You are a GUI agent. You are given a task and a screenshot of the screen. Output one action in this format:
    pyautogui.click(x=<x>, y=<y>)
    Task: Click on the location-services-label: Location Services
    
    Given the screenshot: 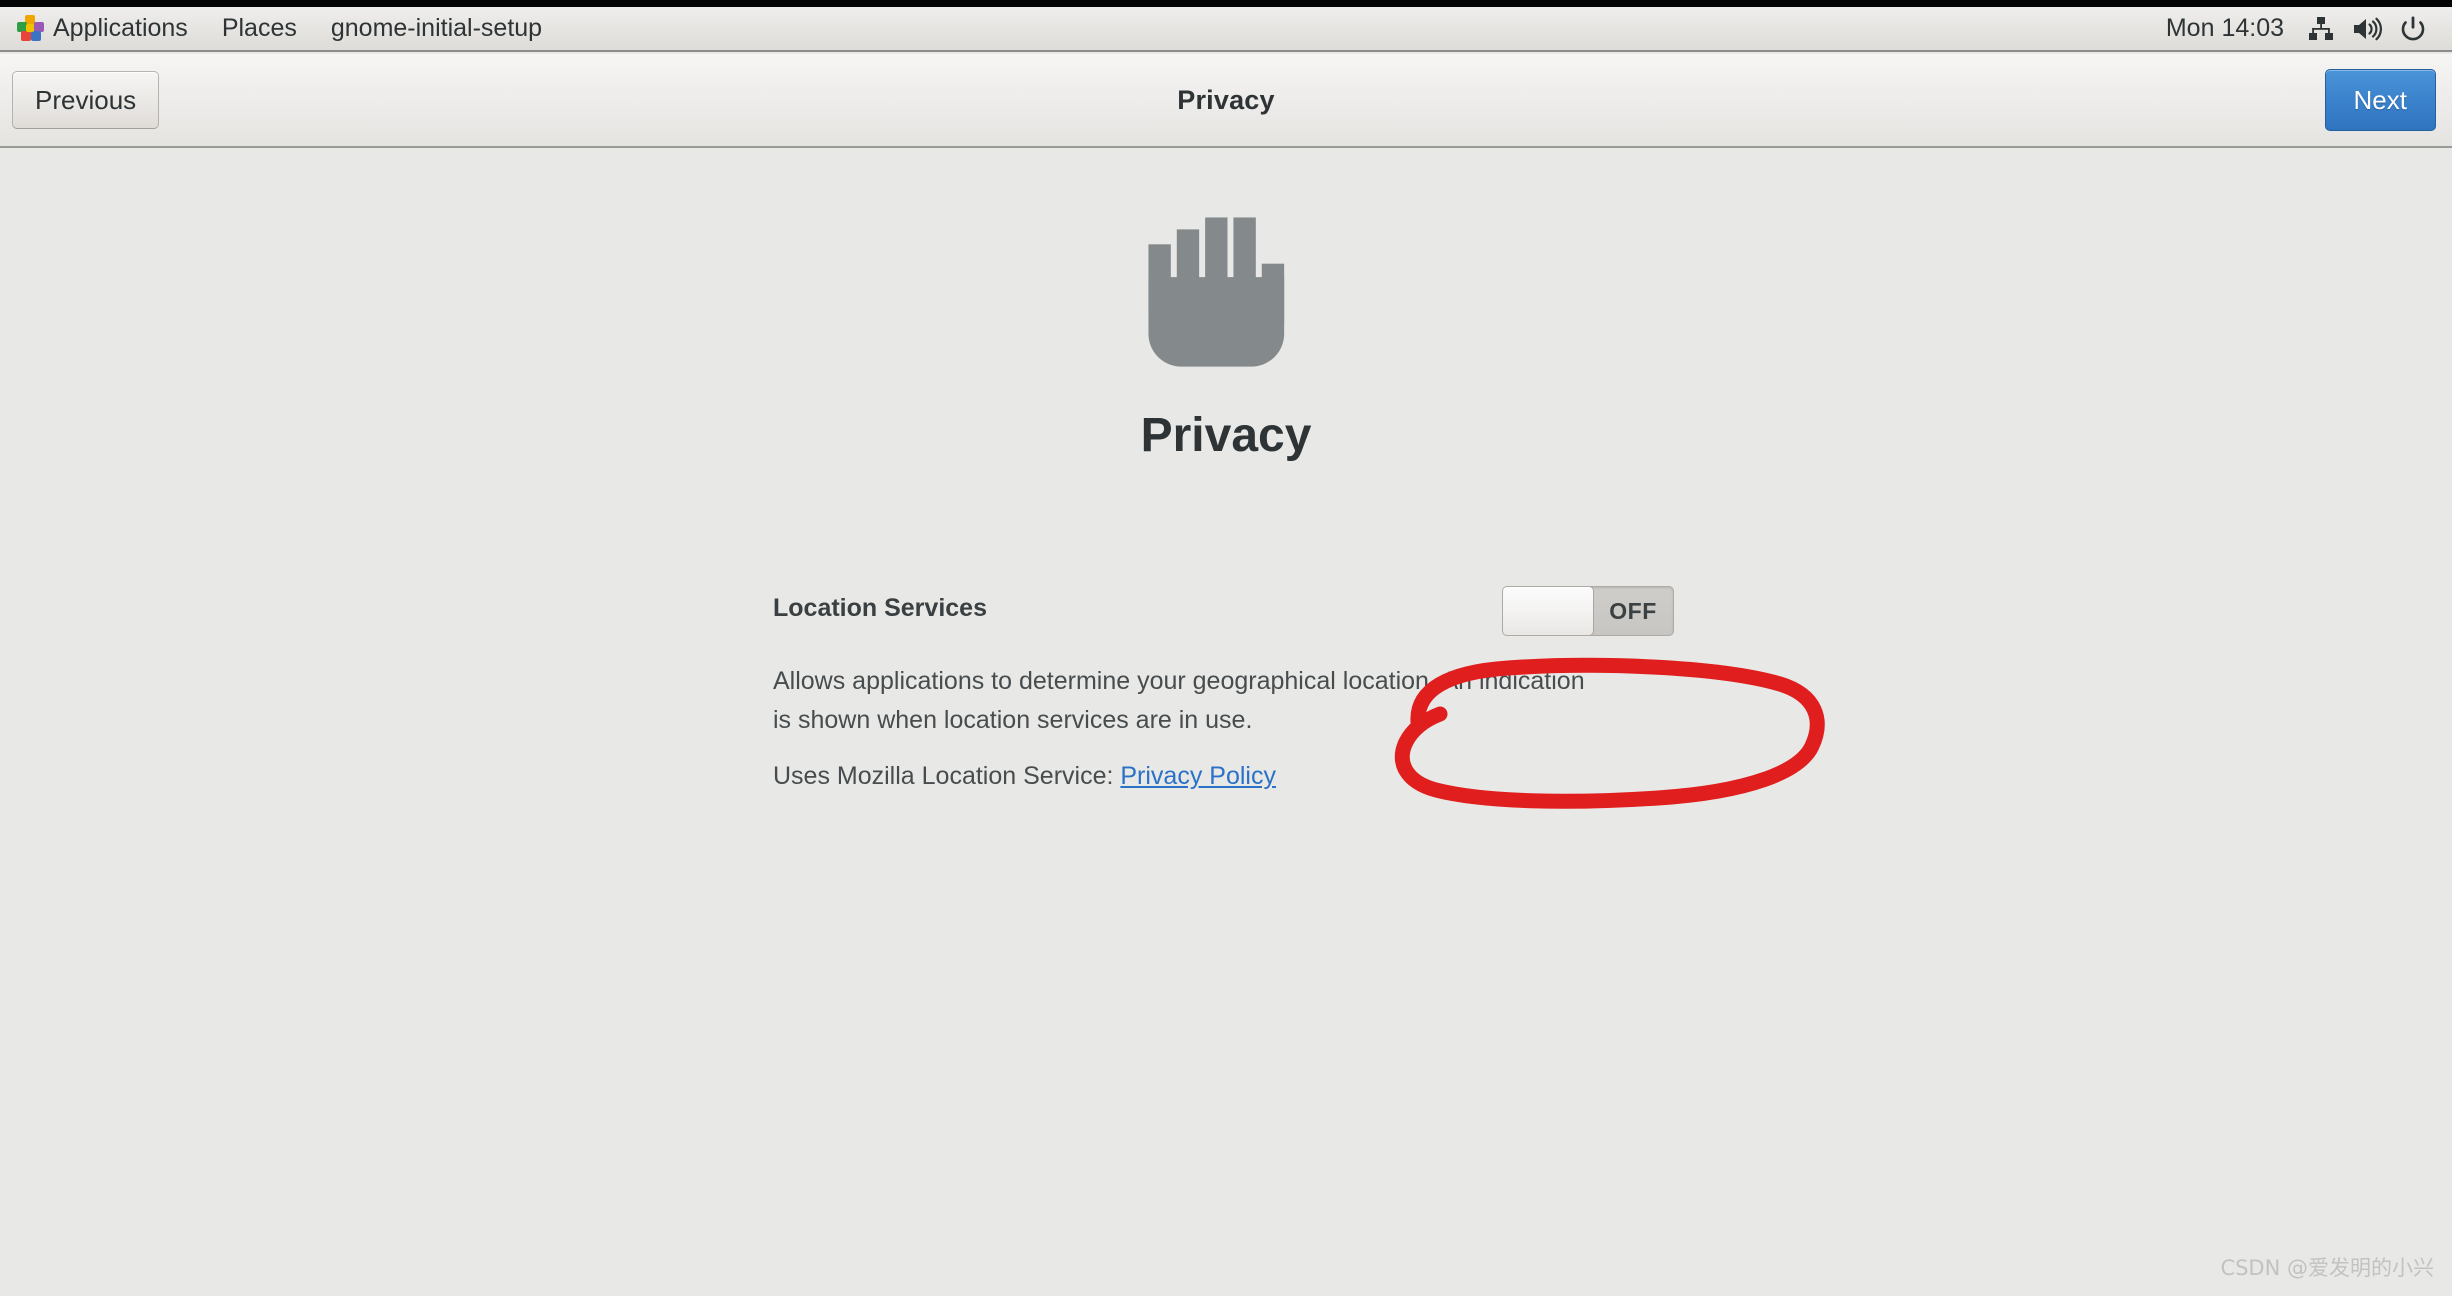 What is the action you would take?
    pyautogui.click(x=880, y=608)
    